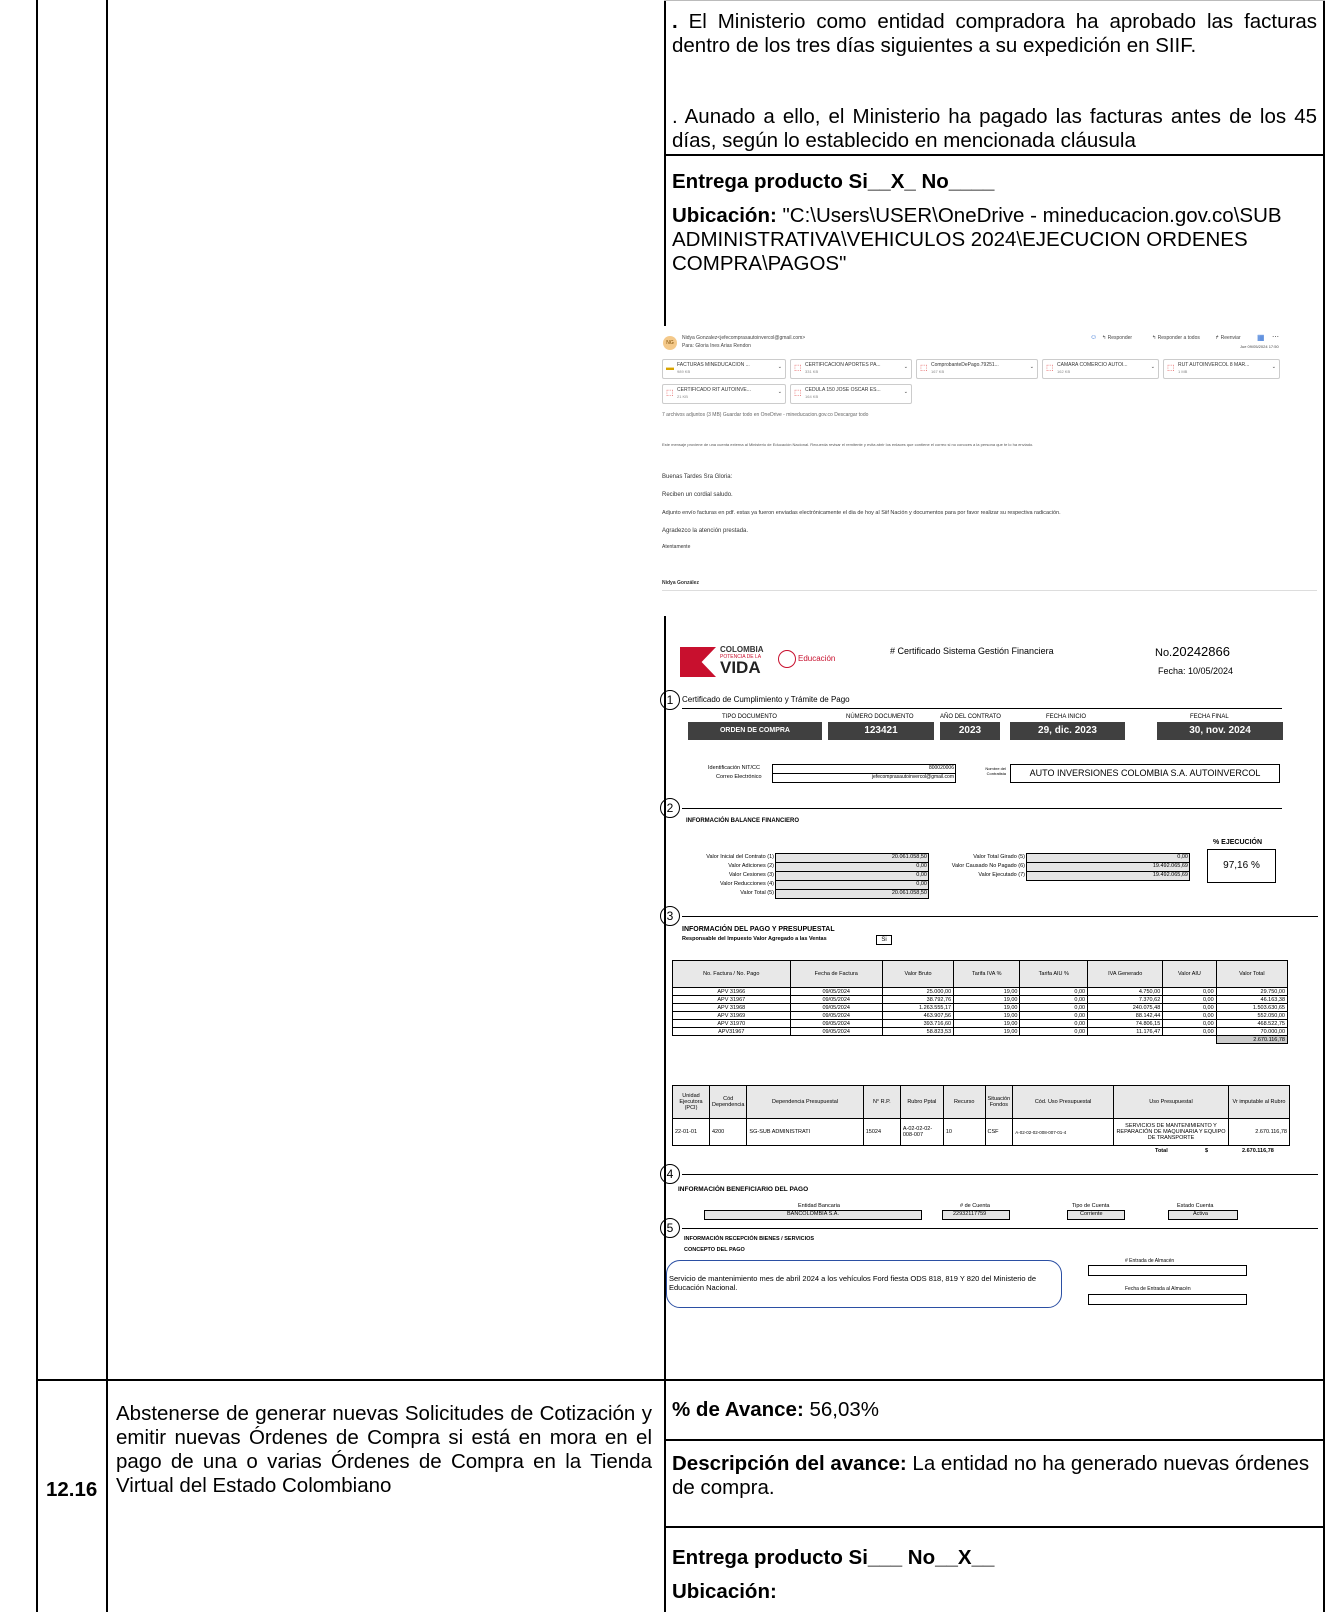 Image resolution: width=1338 pixels, height=1612 pixels. What do you see at coordinates (731, 991) in the screenshot?
I see `invoice-cell: APV 31966` at bounding box center [731, 991].